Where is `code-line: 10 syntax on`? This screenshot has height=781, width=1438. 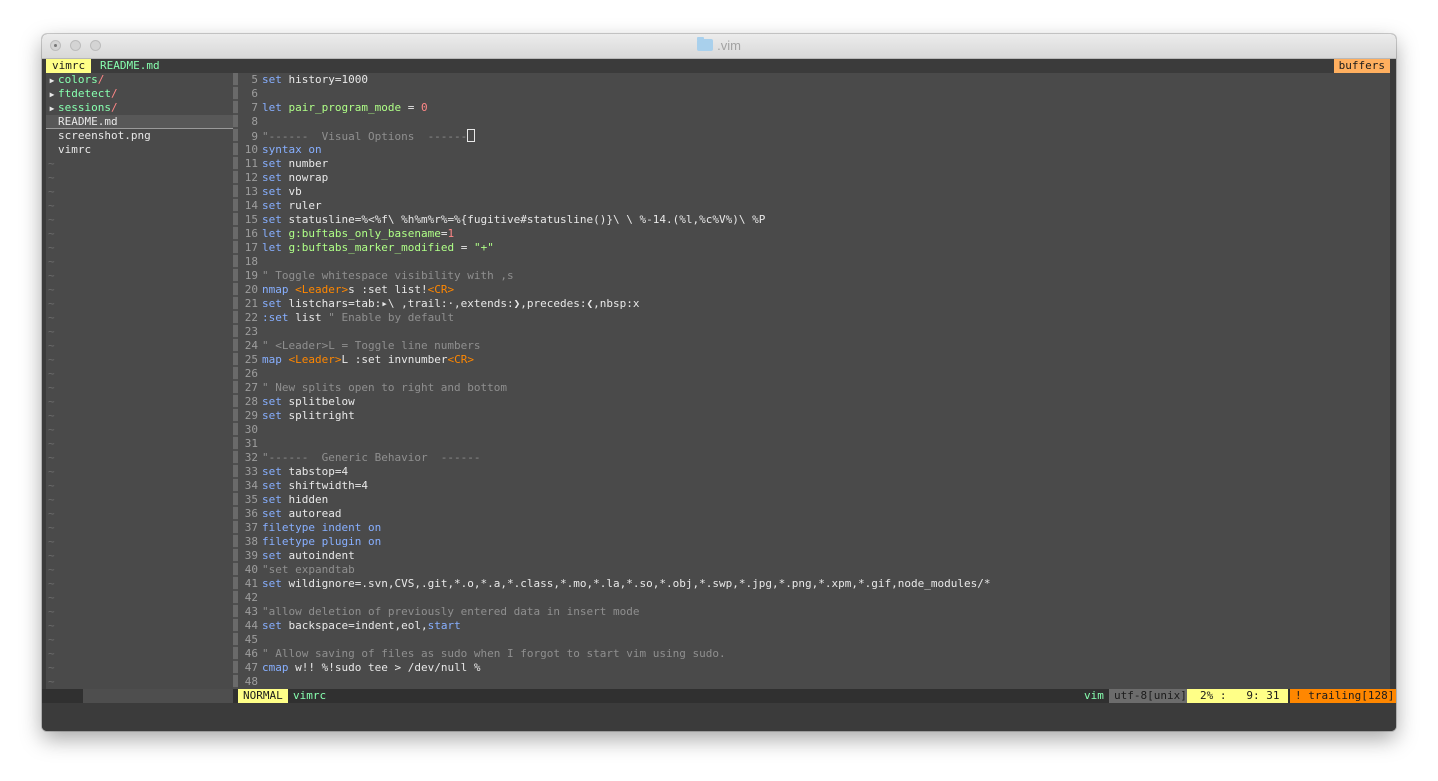
code-line: 10 syntax on is located at coordinates (814, 150).